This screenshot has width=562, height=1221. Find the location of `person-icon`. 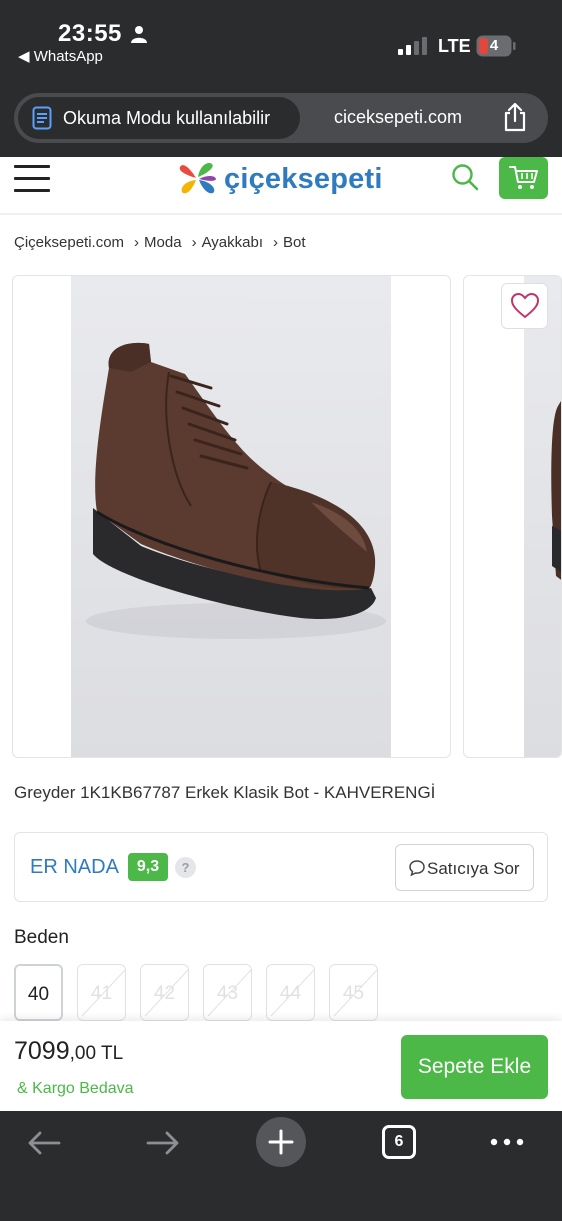

person-icon is located at coordinates (139, 34).